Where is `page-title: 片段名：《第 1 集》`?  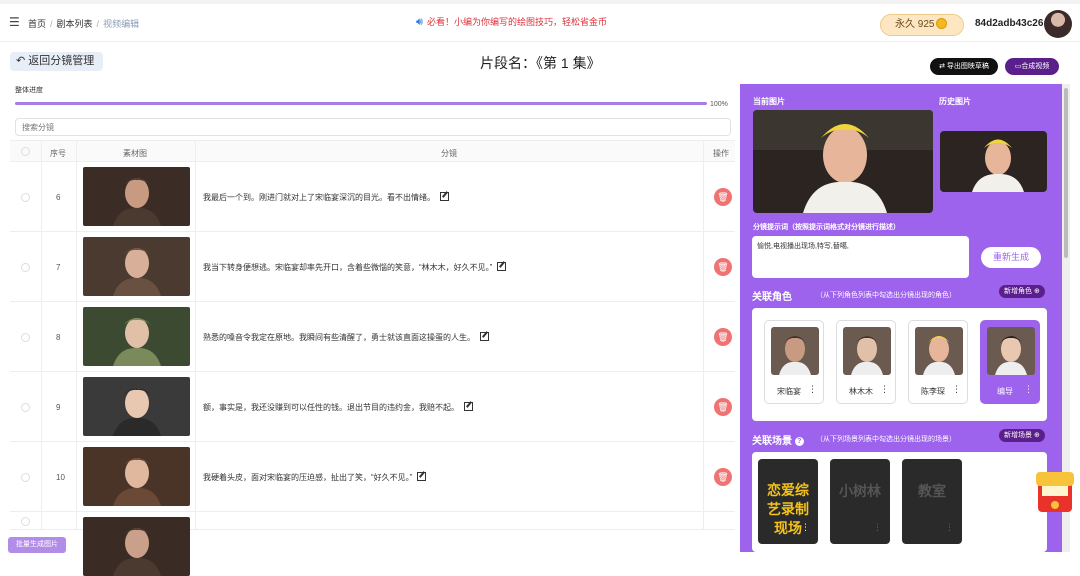
page-title: 片段名：《第 1 集》 is located at coordinates (540, 63).